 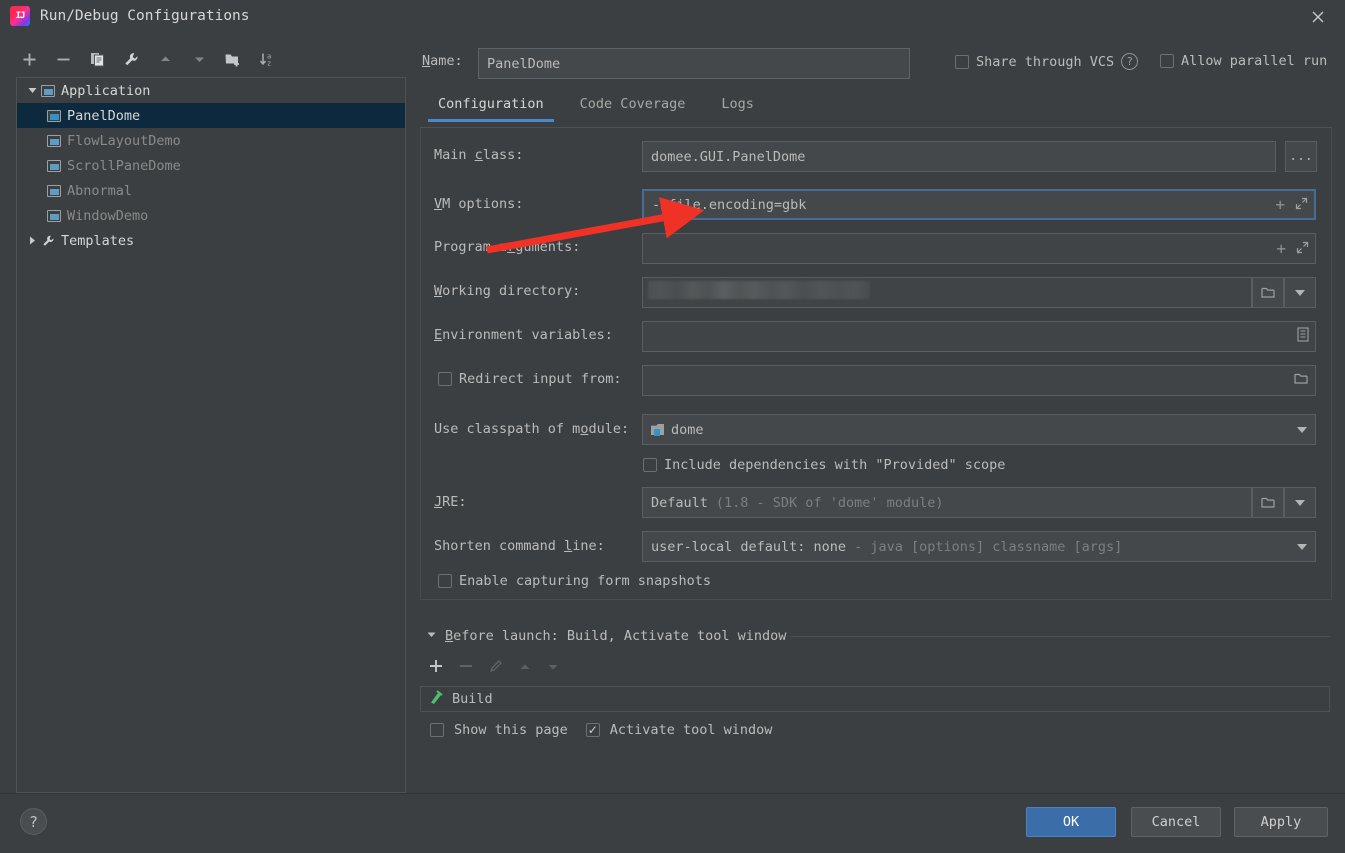 I want to click on tree-item-scrollpanedome: ScrollPaneDome, so click(x=211, y=165).